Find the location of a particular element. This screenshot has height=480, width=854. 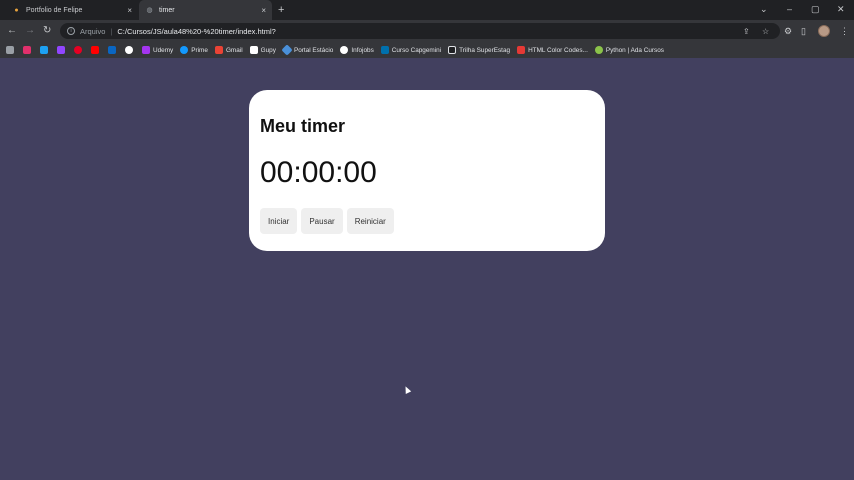

youtube-icon is located at coordinates (95, 50).